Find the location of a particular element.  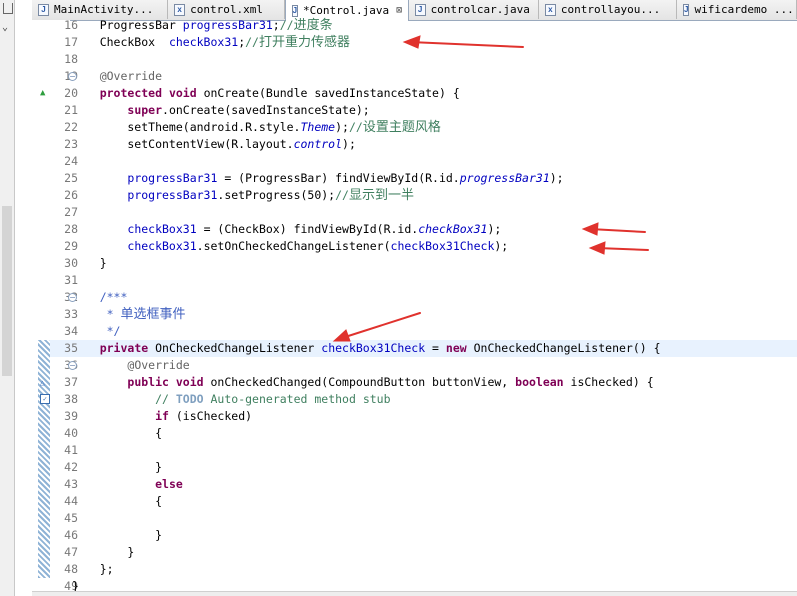

code-line: ✓ 38 // TODO Auto-generated method stub is located at coordinates (417, 399).